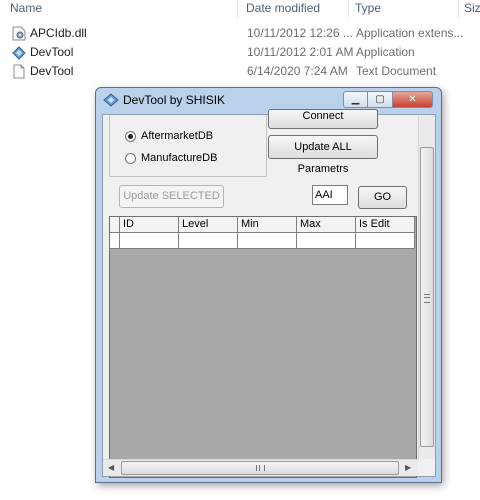 The width and height of the screenshot is (480, 500). I want to click on text-document-icon, so click(19, 71).